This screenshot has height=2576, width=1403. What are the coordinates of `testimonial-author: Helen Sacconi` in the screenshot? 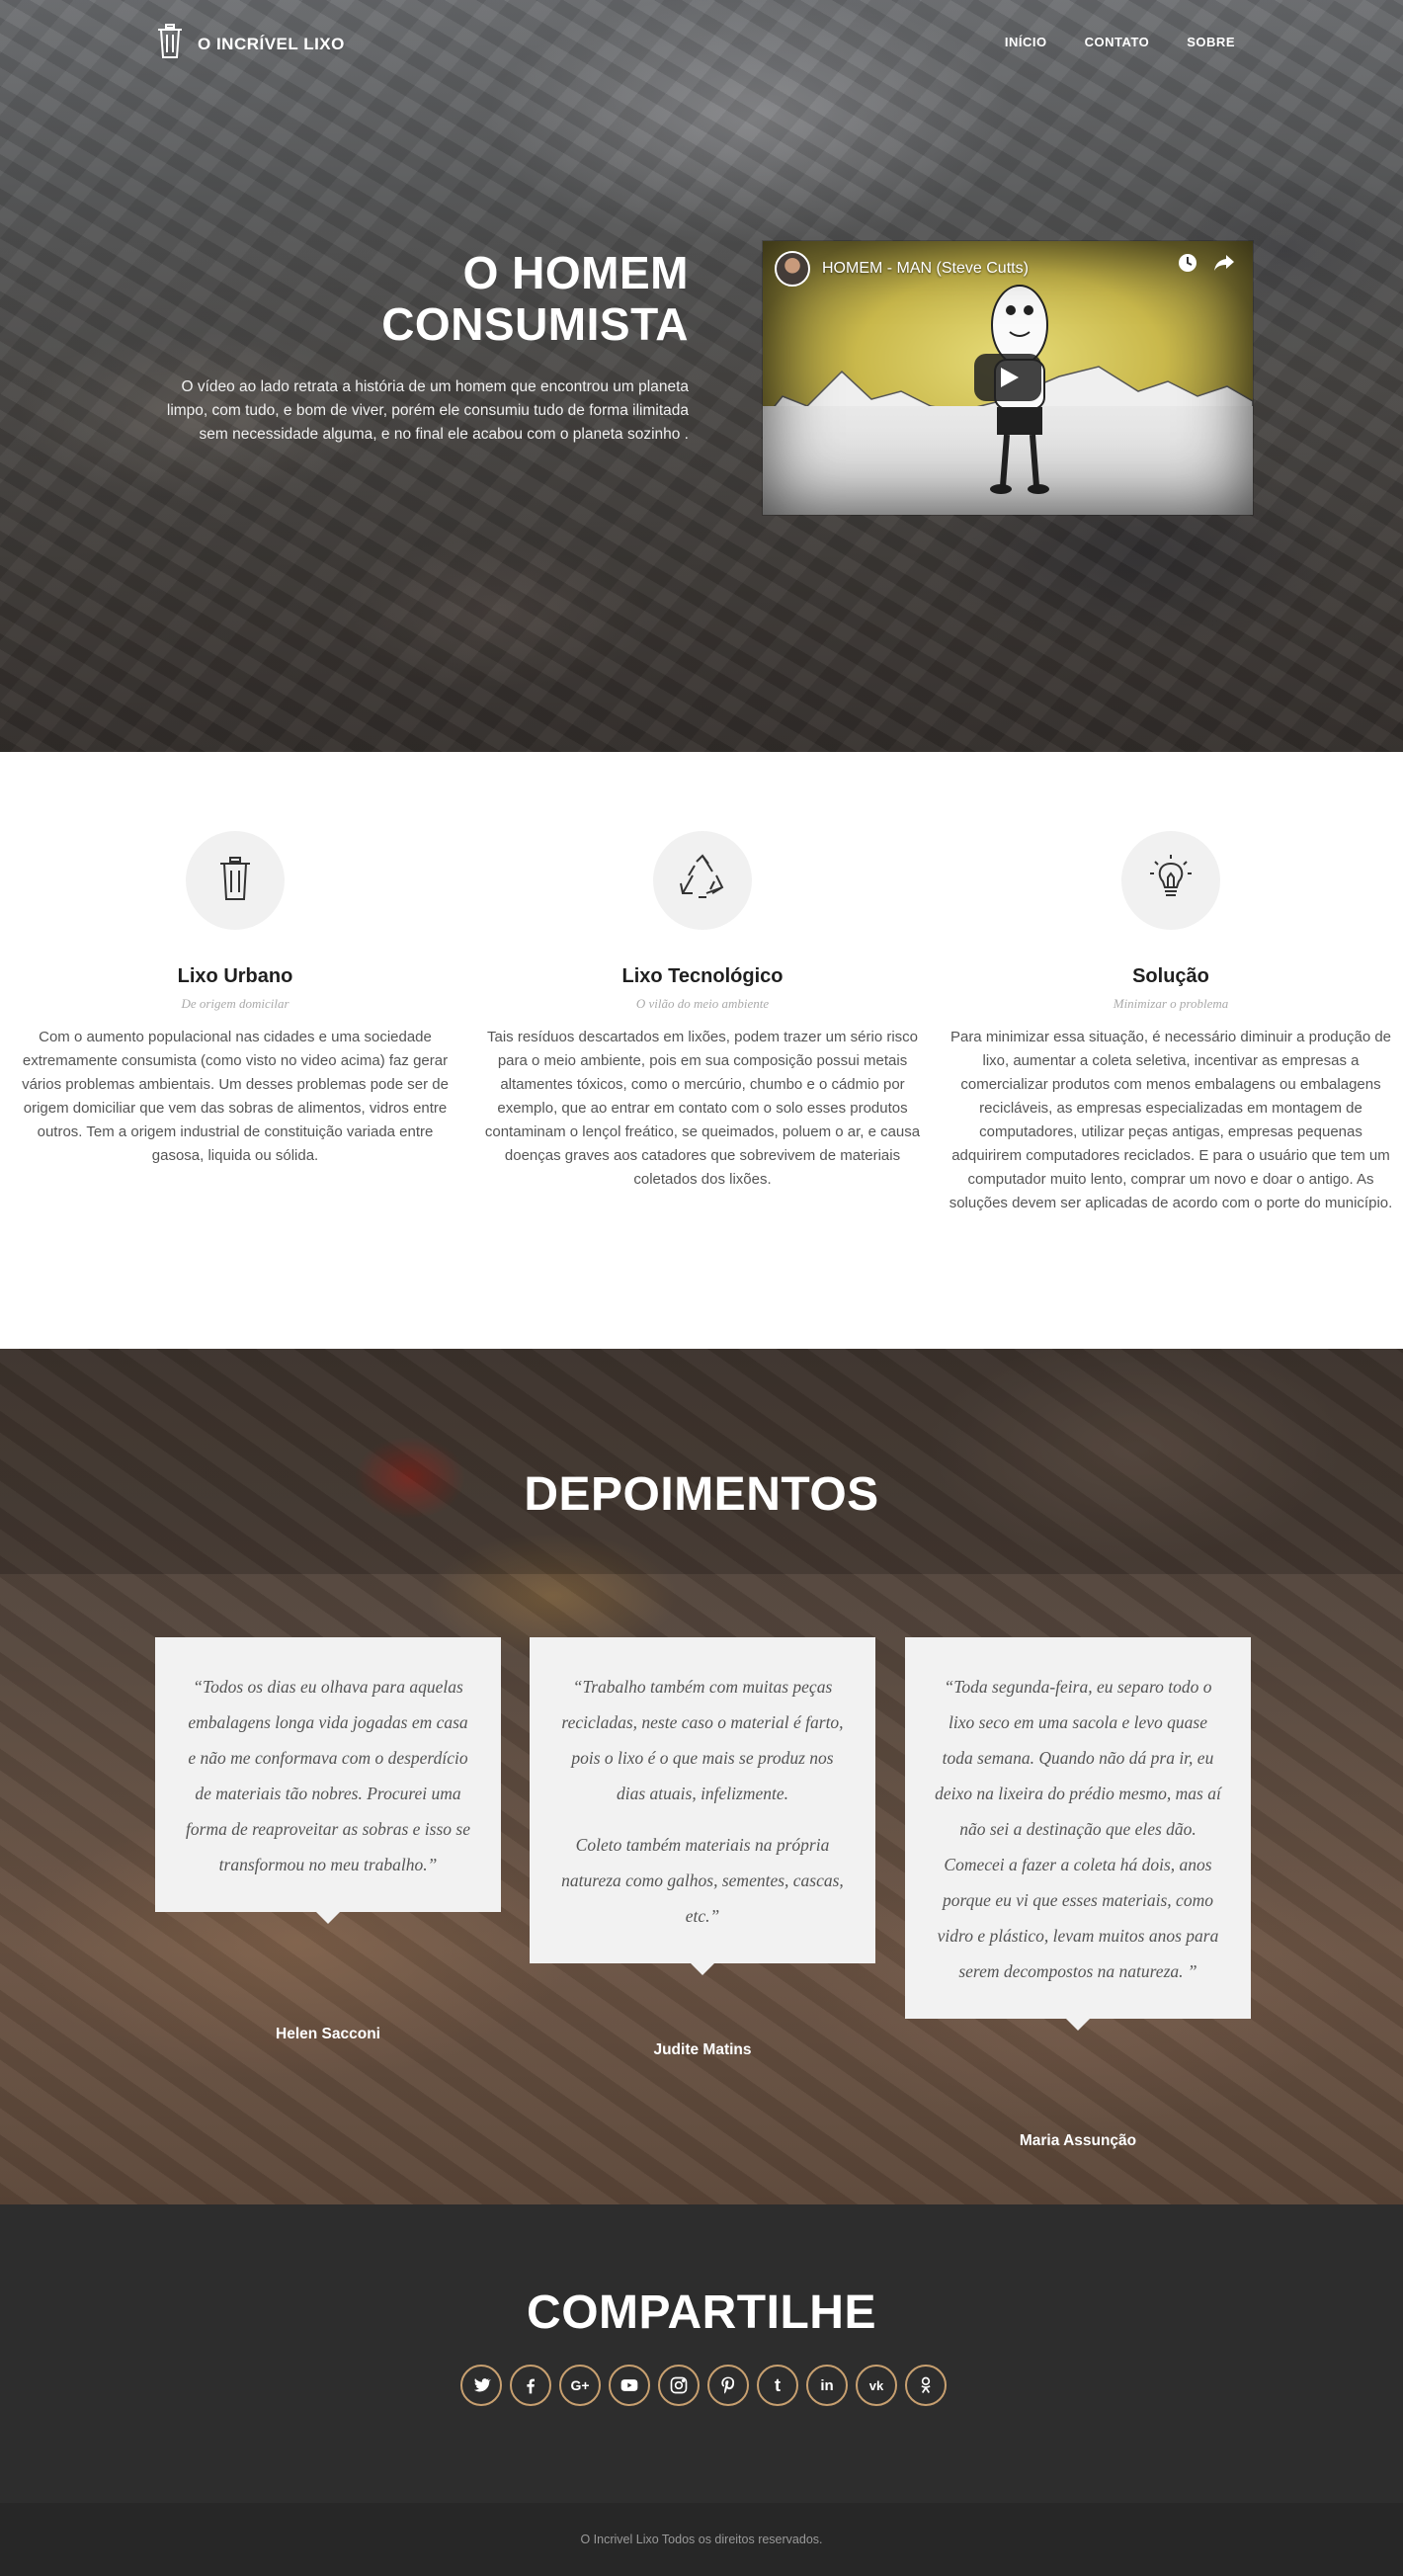 It's located at (328, 2034).